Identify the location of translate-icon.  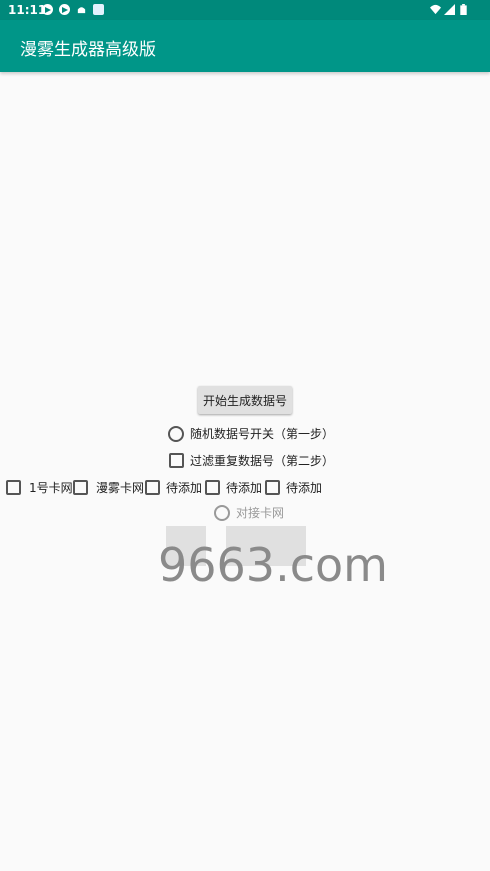
(98, 9).